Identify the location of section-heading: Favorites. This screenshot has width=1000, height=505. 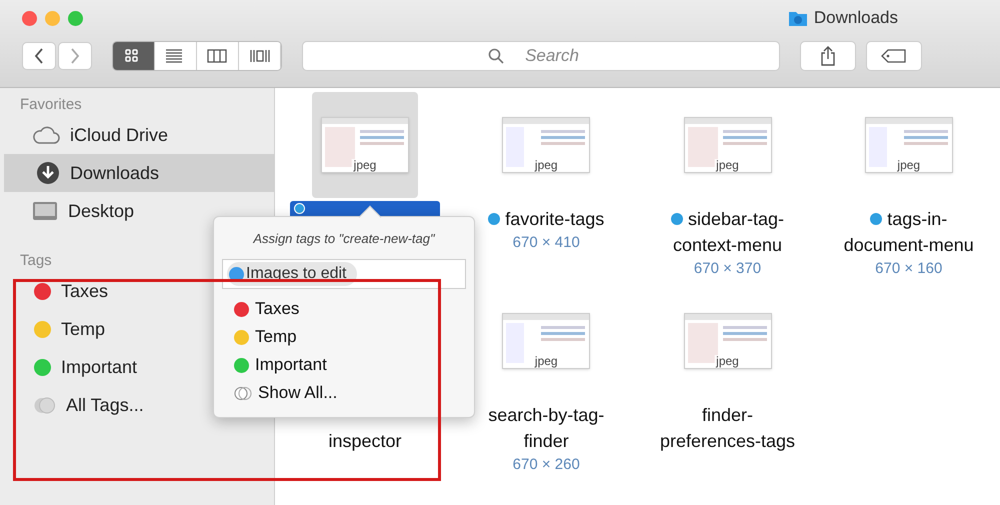
(51, 104).